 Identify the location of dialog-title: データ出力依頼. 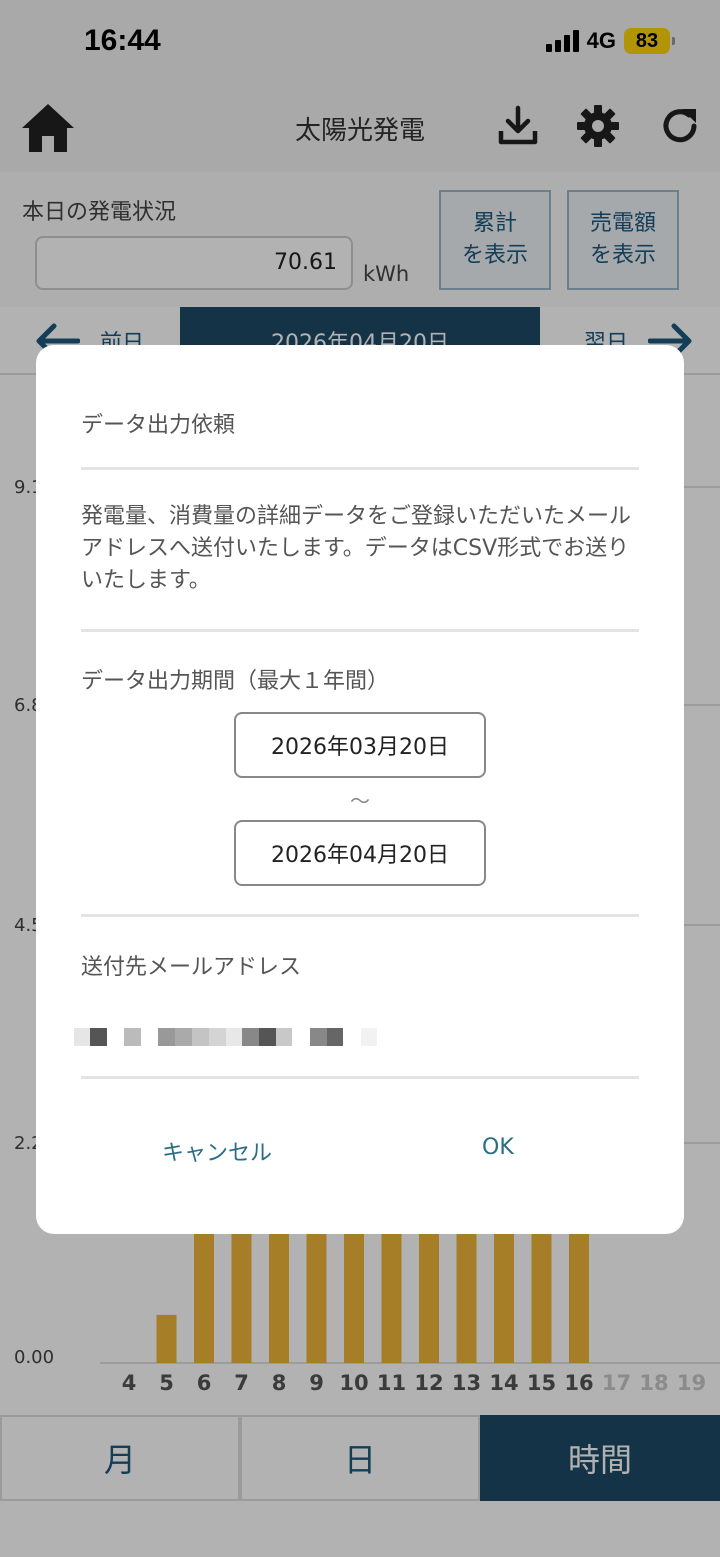
(158, 425).